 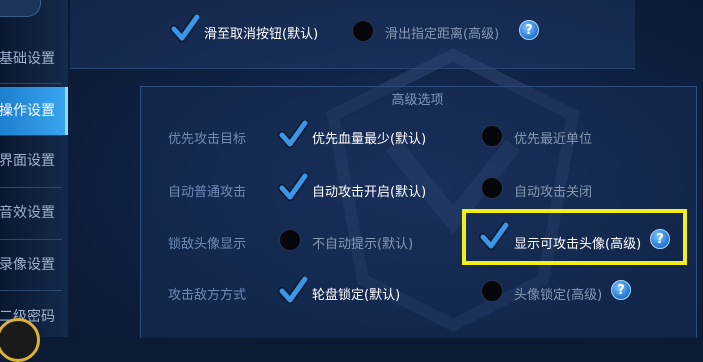 I want to click on option-auto-attack-off: 自动攻击关闭, so click(x=553, y=190).